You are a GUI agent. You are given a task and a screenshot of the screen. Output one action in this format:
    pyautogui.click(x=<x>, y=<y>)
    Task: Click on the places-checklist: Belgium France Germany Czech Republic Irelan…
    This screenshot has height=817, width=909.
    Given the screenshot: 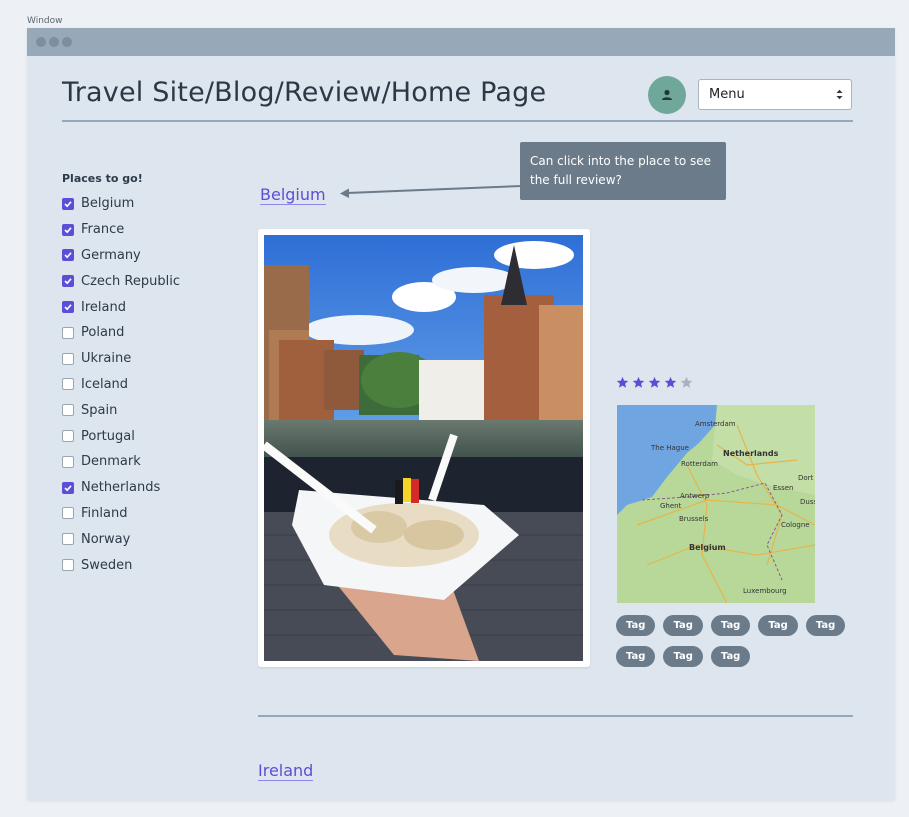 What is the action you would take?
    pyautogui.click(x=147, y=384)
    